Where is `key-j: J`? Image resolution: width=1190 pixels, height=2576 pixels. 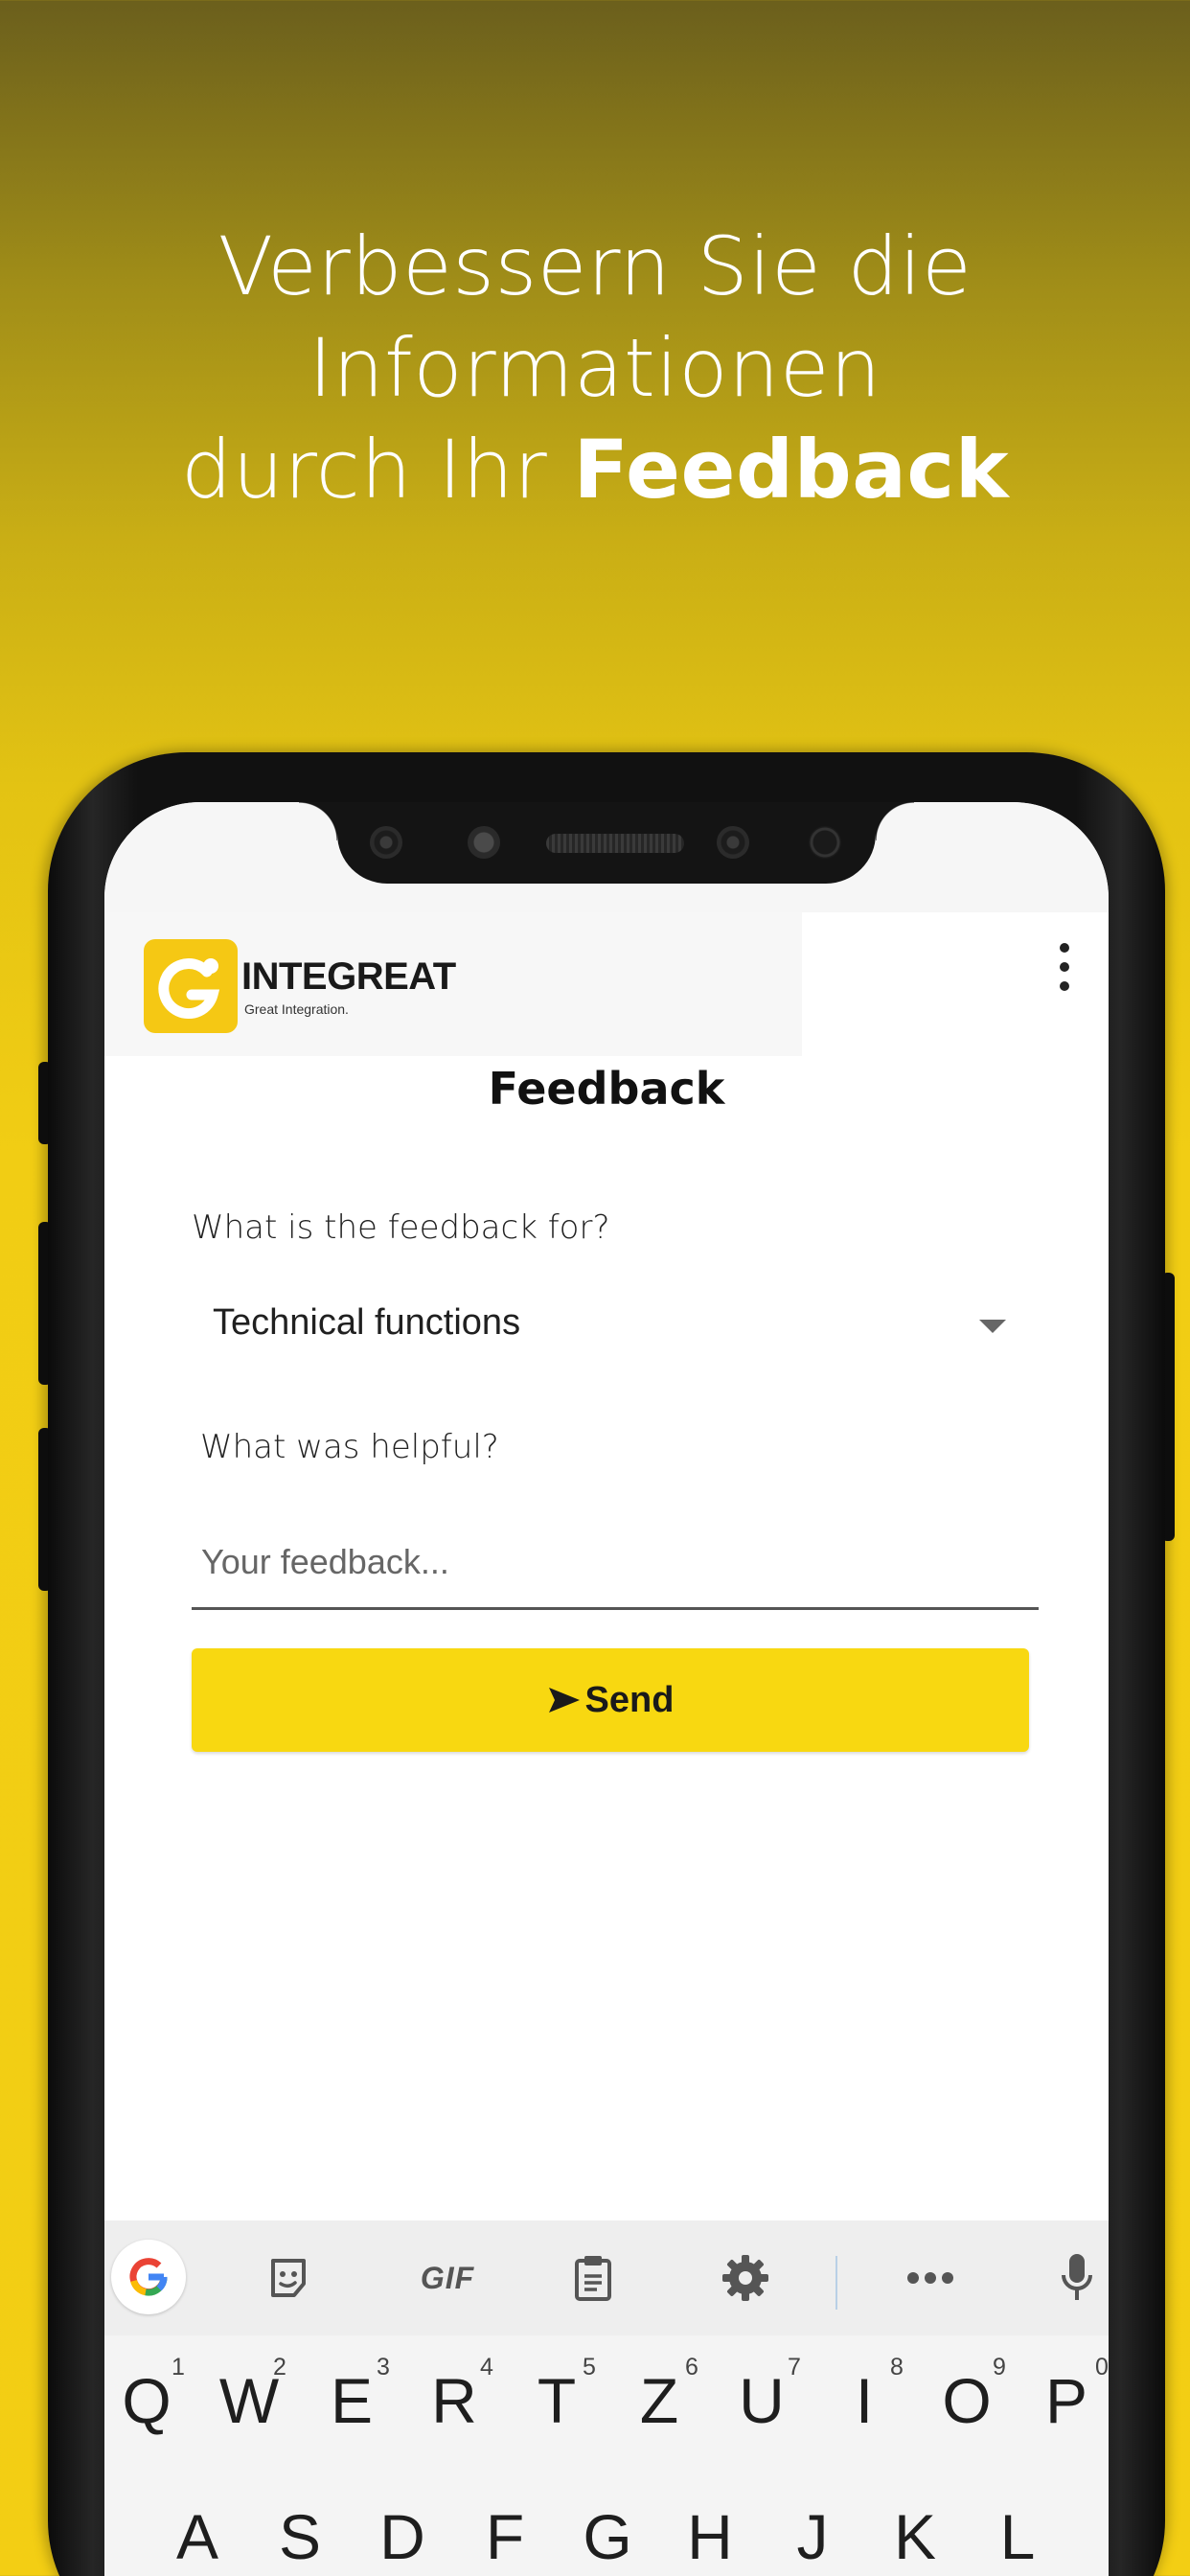 key-j: J is located at coordinates (812, 2536).